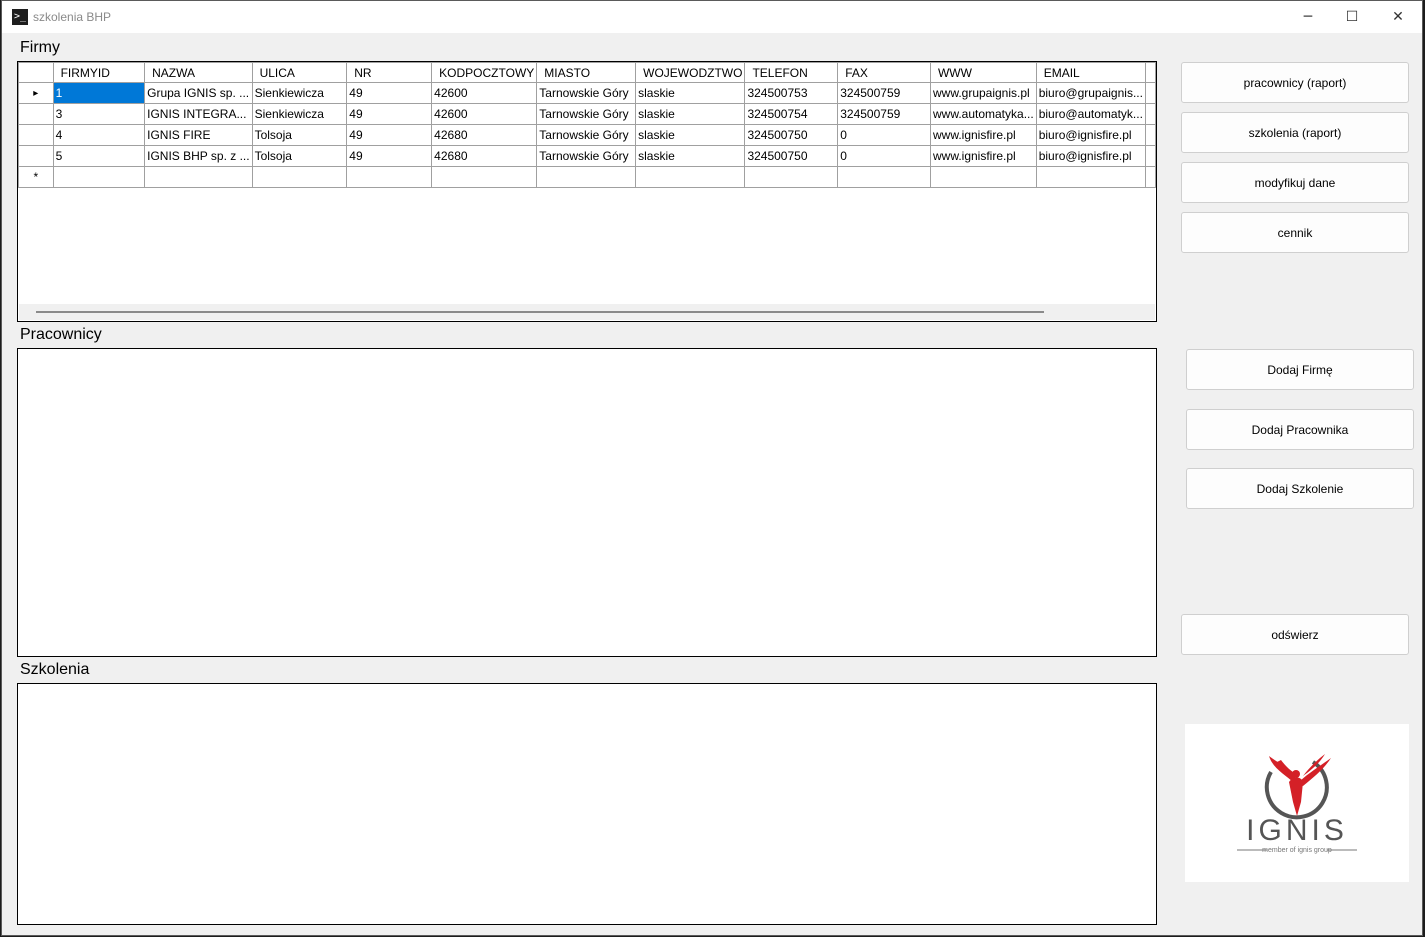 Image resolution: width=1425 pixels, height=937 pixels. Describe the element at coordinates (99, 114) in the screenshot. I see `table-cell-firmyid: 3` at that location.